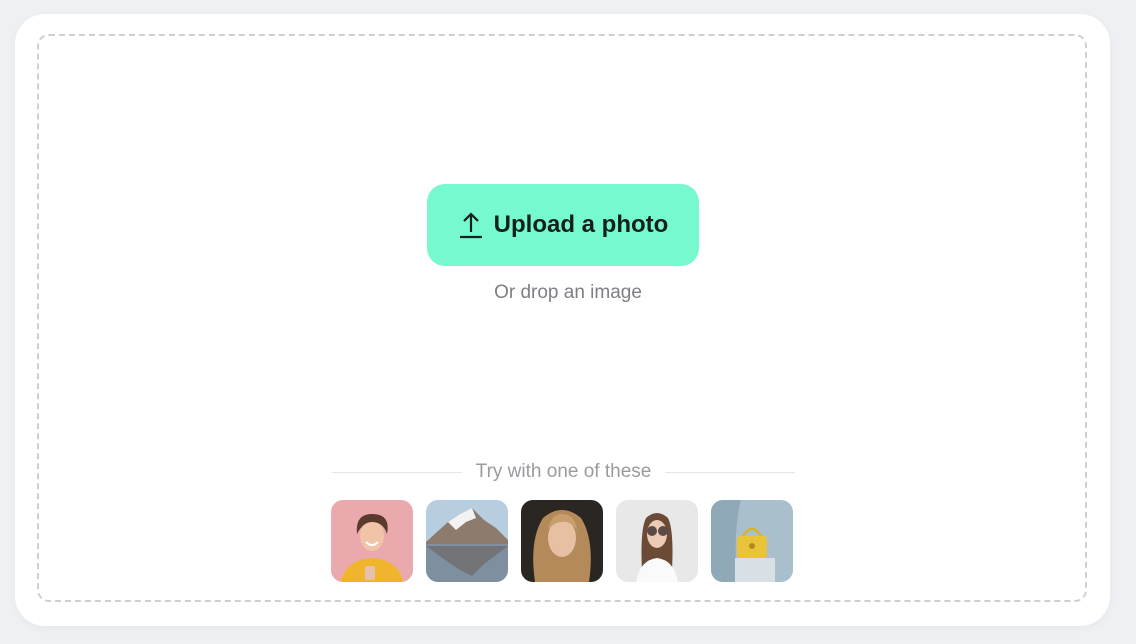  Describe the element at coordinates (397, 472) in the screenshot. I see `divider-left` at that location.